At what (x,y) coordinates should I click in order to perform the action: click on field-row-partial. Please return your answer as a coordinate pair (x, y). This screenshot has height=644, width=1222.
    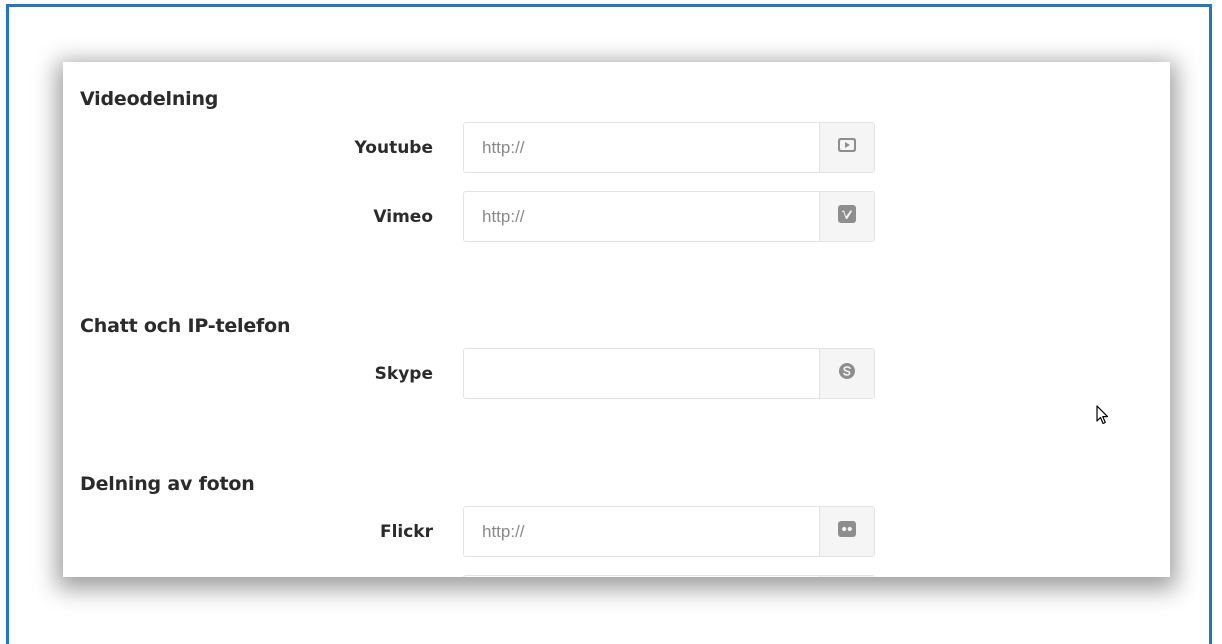
    Looking at the image, I should click on (616, 576).